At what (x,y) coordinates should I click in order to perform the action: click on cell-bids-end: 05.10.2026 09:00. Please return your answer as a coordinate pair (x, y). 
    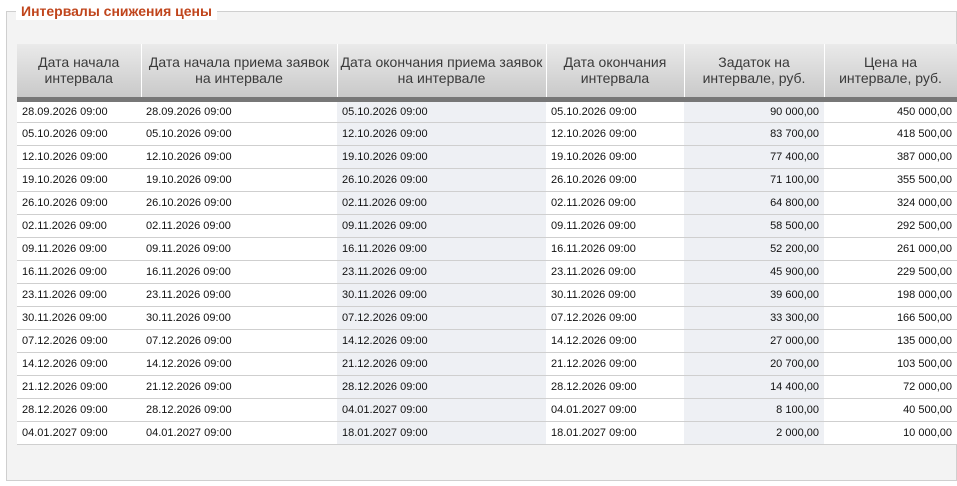
    Looking at the image, I should click on (441, 111).